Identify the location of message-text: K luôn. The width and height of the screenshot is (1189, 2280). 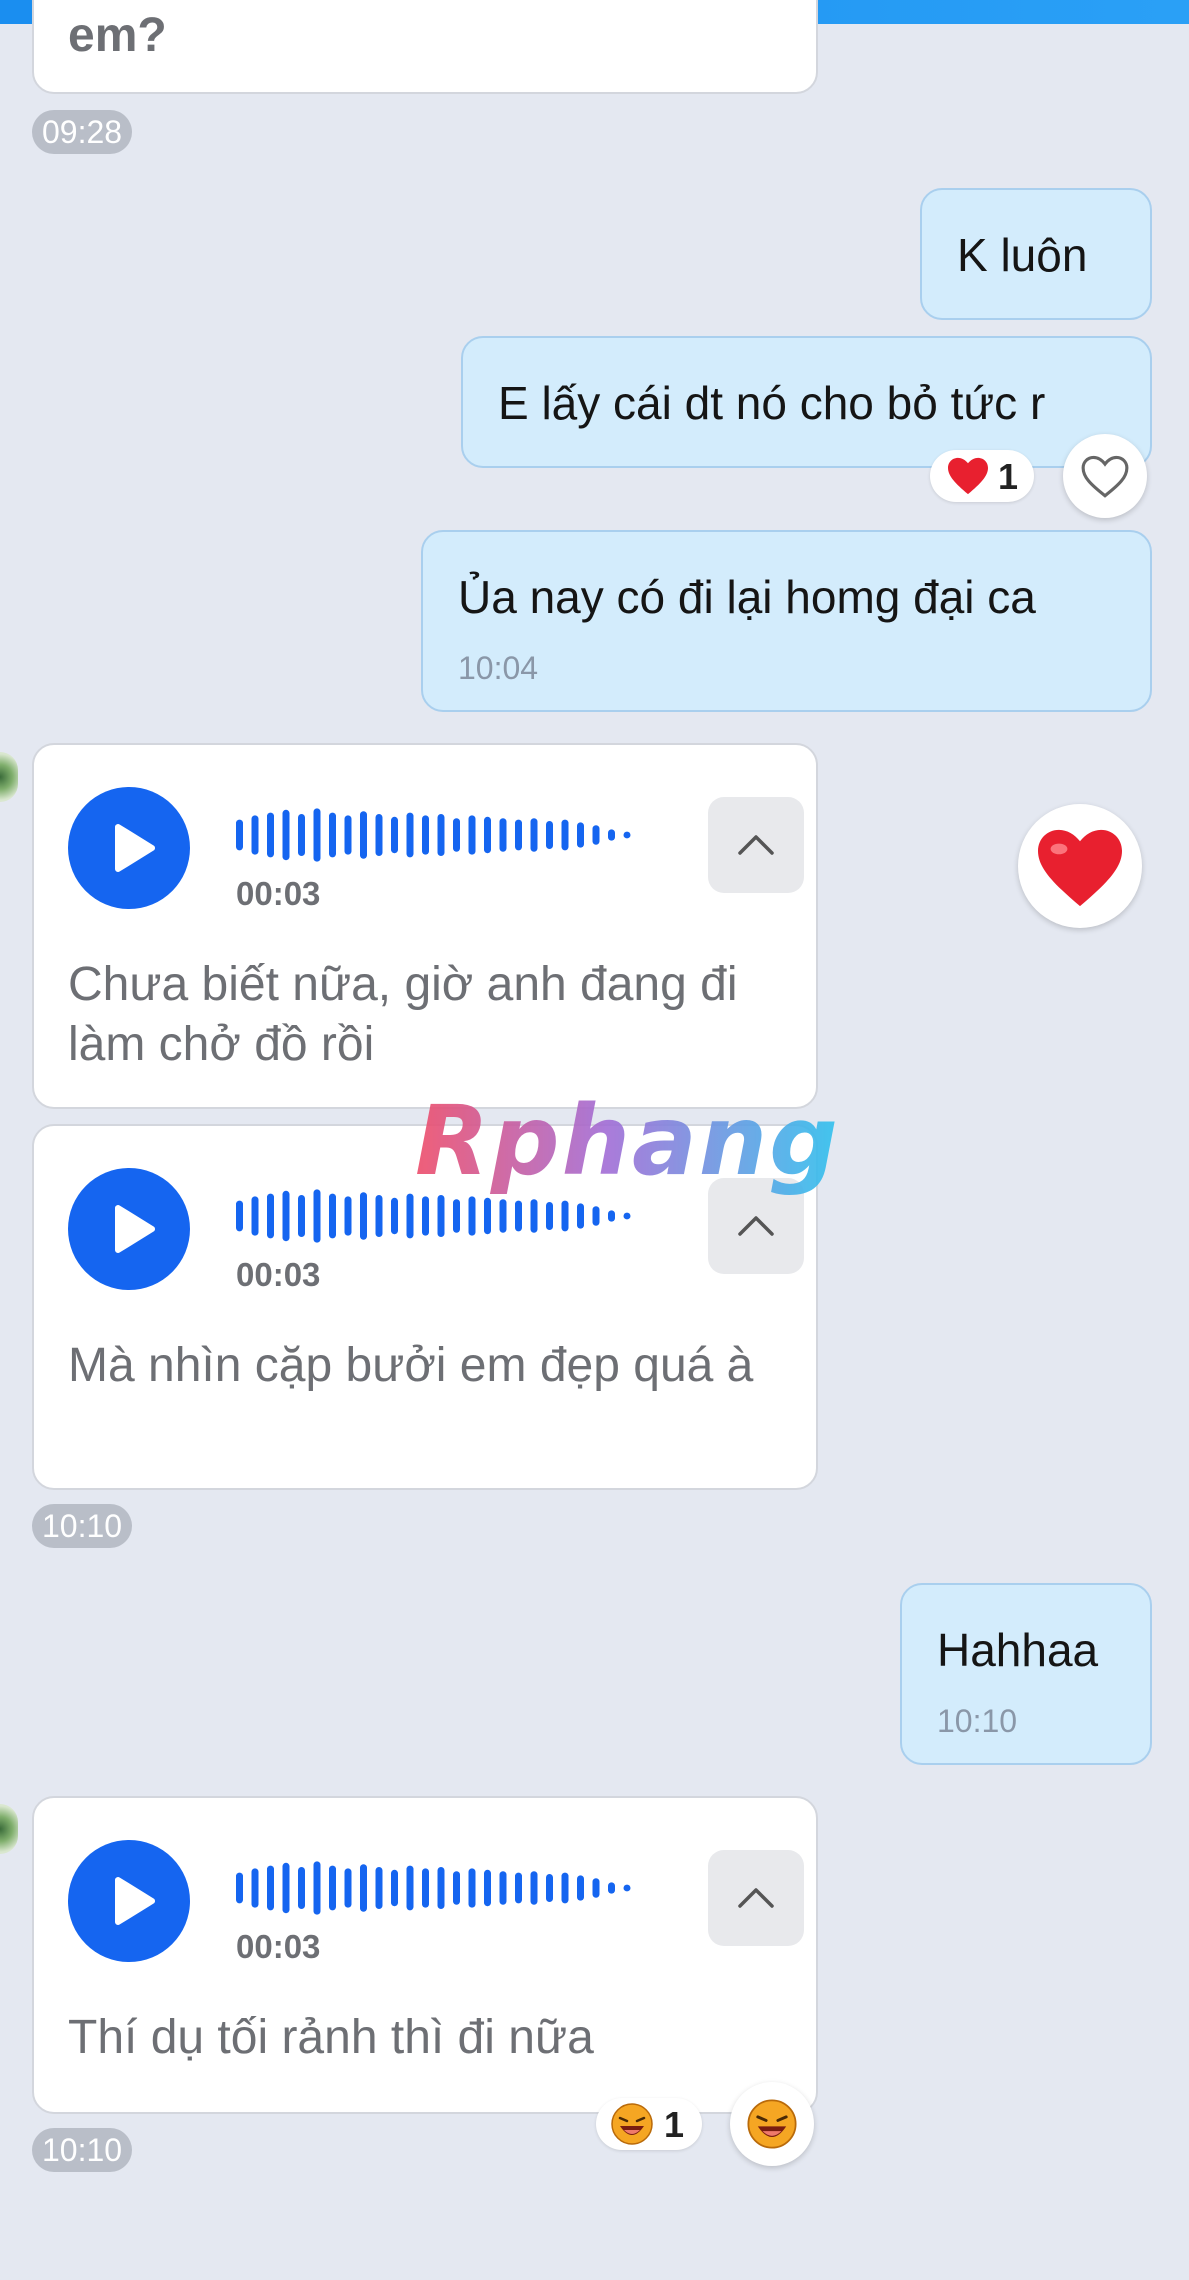
(1022, 255).